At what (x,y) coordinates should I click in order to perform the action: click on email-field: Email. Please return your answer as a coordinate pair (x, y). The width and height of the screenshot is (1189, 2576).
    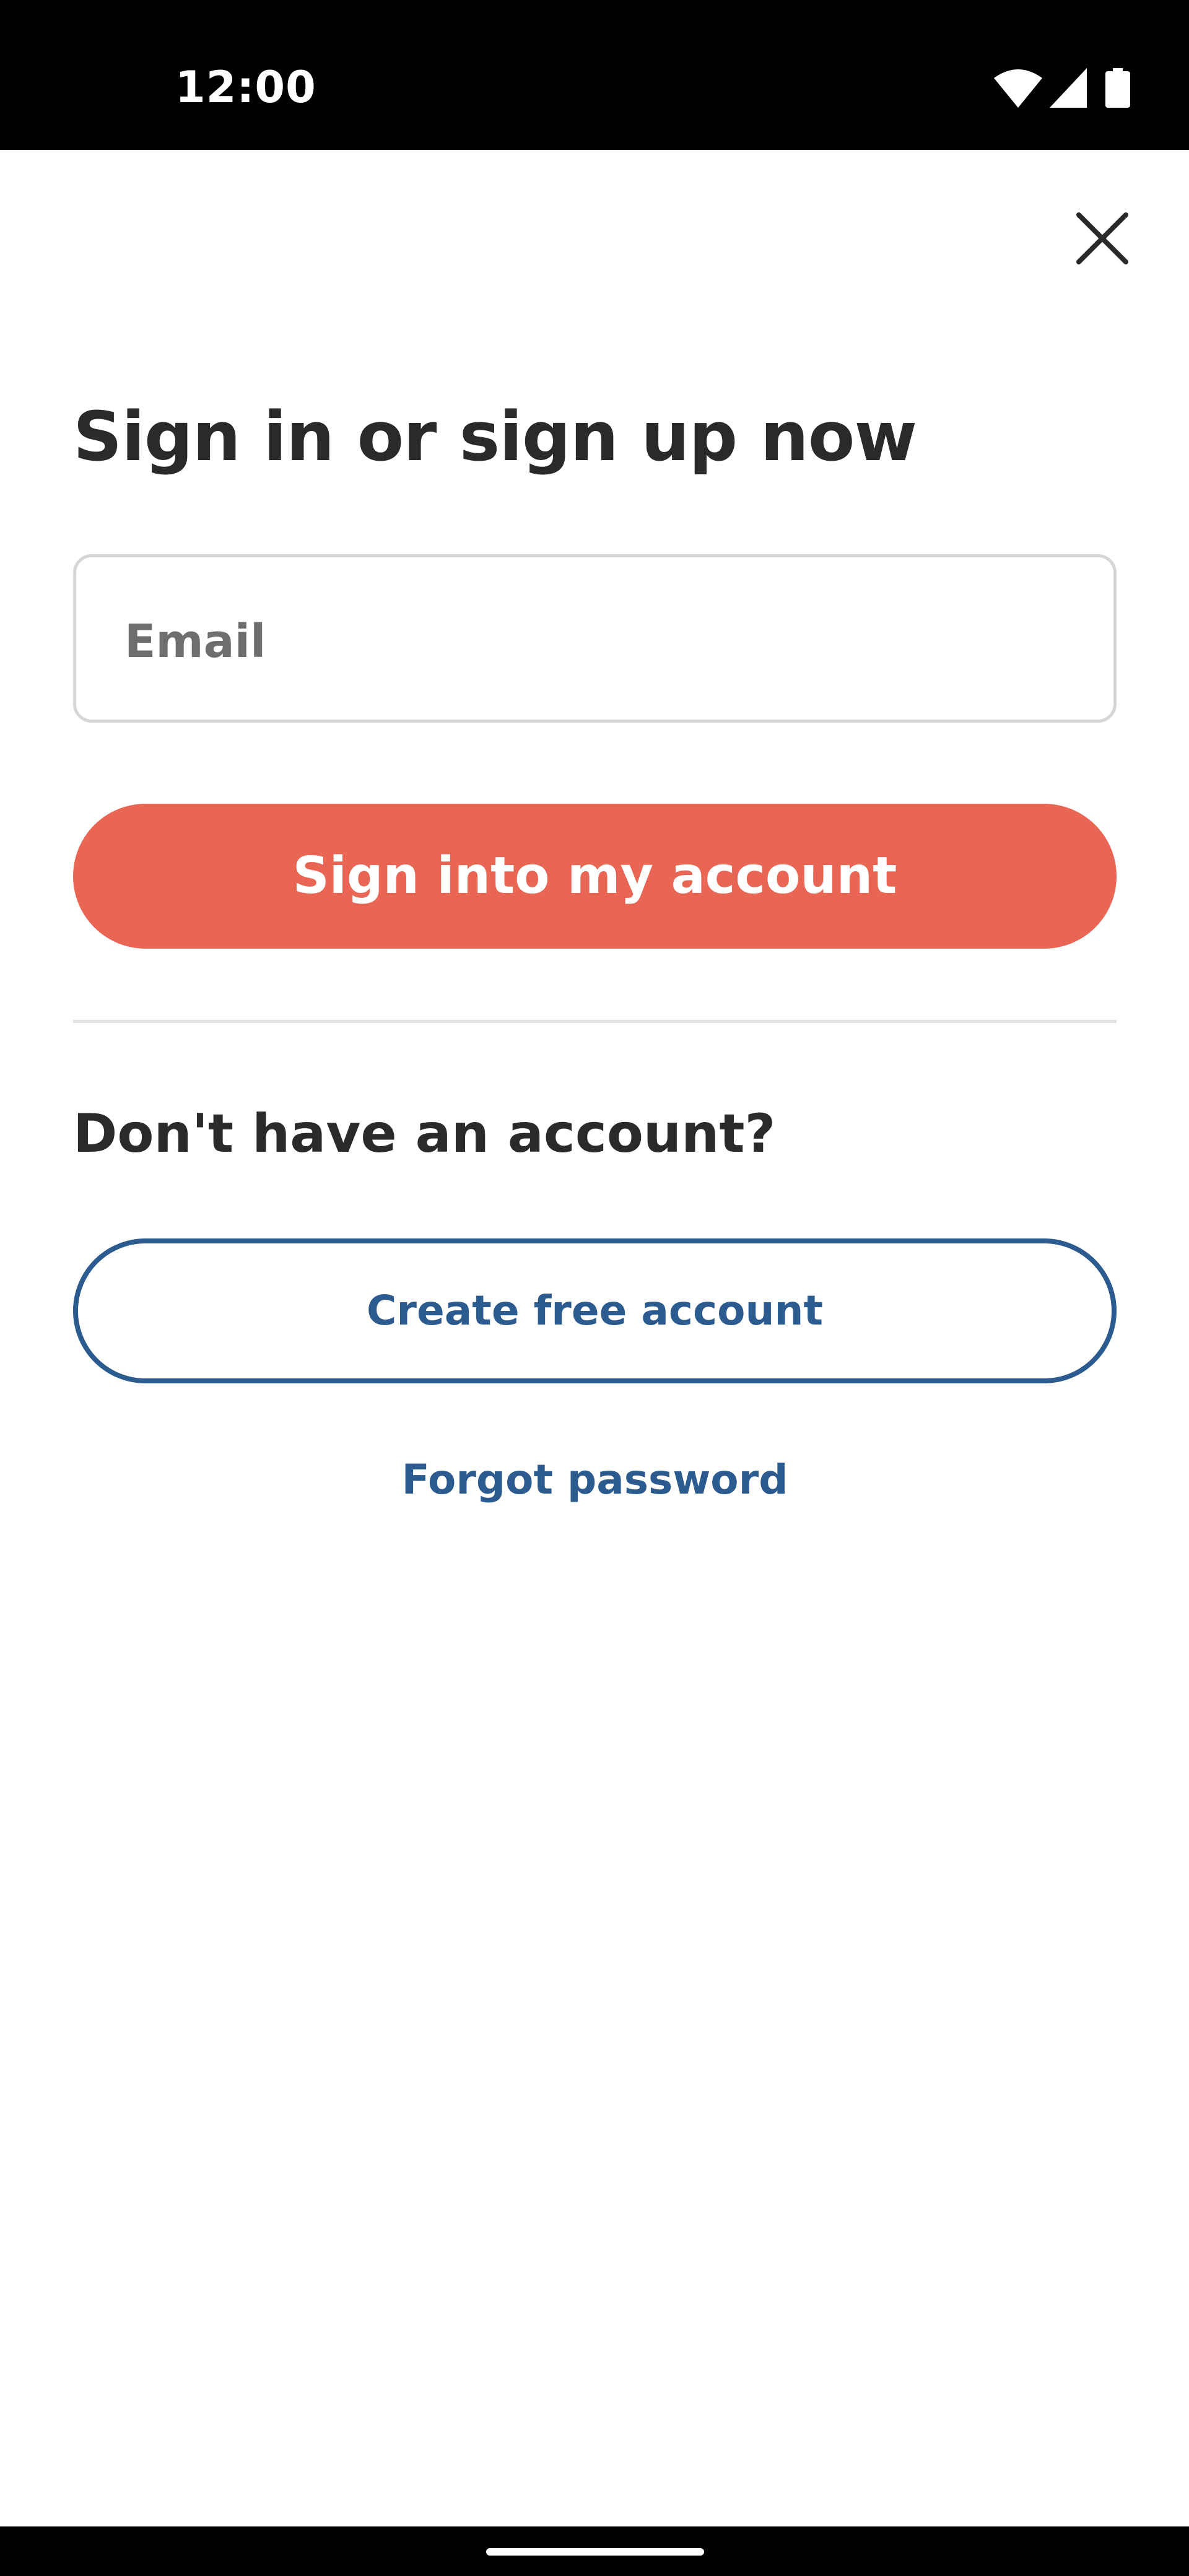
    Looking at the image, I should click on (595, 638).